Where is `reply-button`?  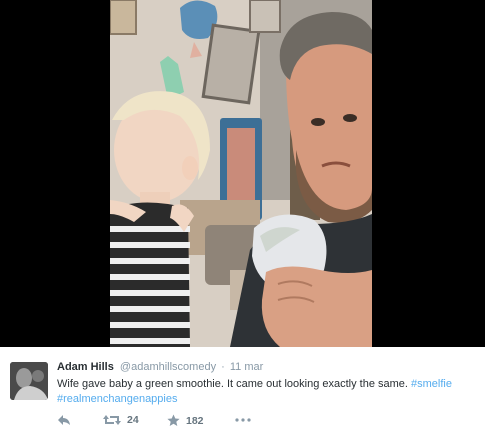 reply-button is located at coordinates (64, 420).